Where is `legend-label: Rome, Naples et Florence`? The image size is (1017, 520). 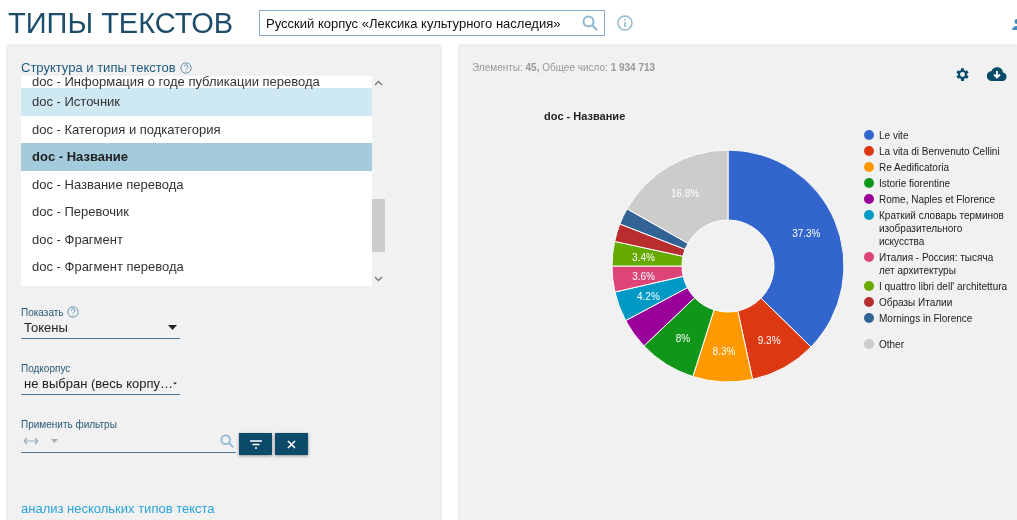 legend-label: Rome, Naples et Florence is located at coordinates (937, 199).